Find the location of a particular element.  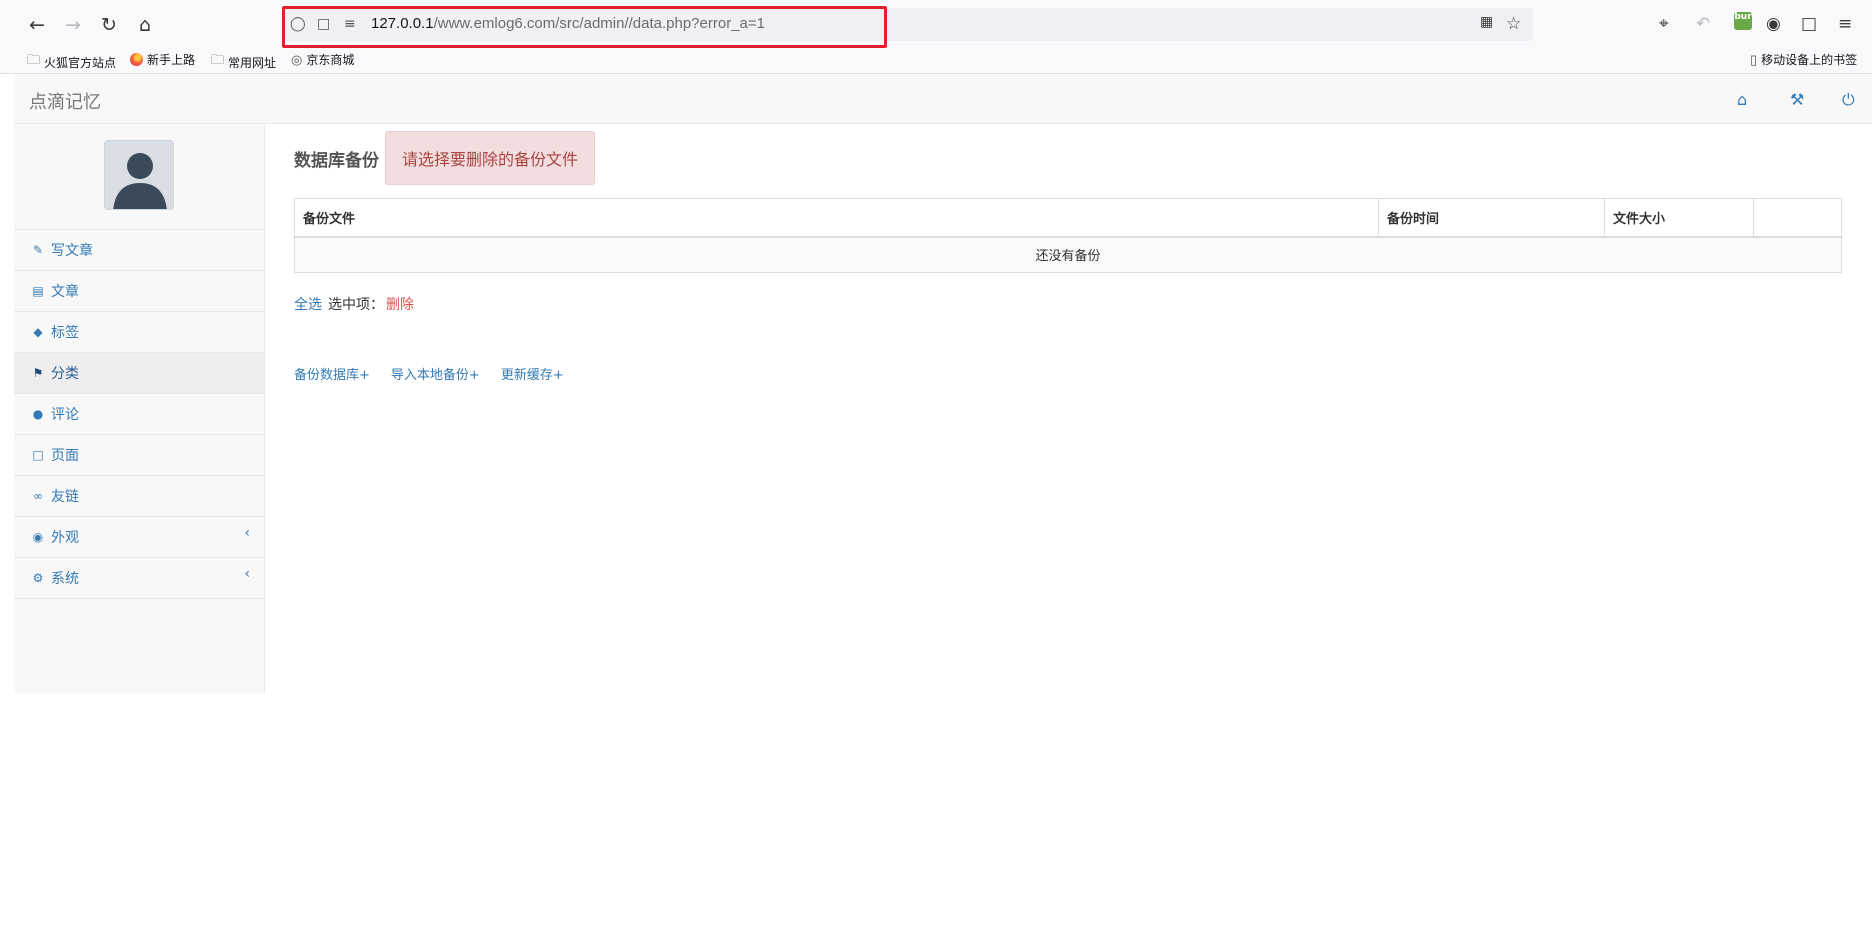

bookmark-item: 新手上路 is located at coordinates (162, 59).